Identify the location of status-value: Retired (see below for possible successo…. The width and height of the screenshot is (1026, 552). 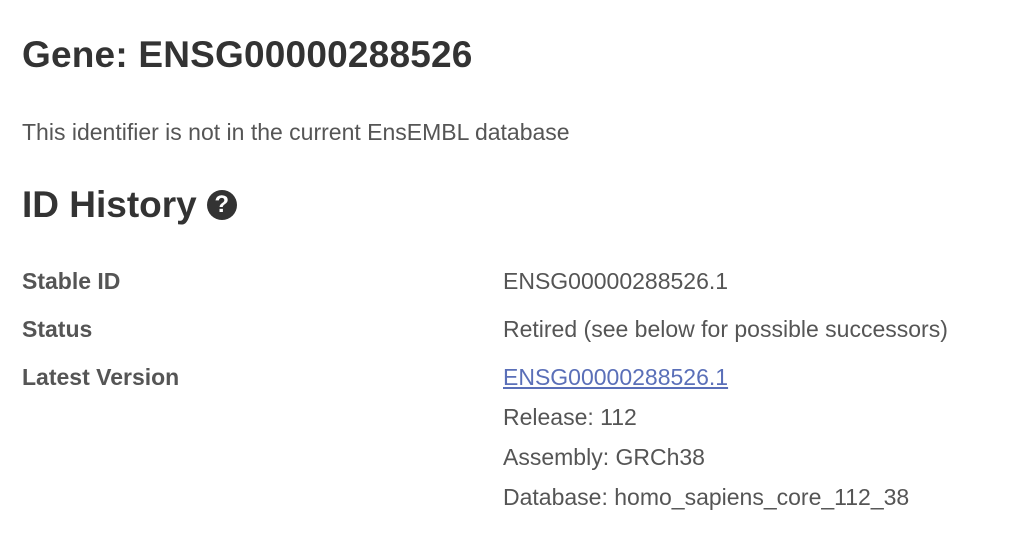
(725, 329).